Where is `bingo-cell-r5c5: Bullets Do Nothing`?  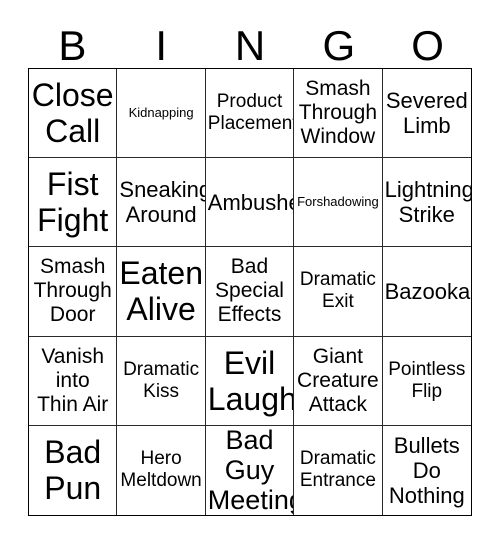
bingo-cell-r5c5: Bullets Do Nothing is located at coordinates (427, 470).